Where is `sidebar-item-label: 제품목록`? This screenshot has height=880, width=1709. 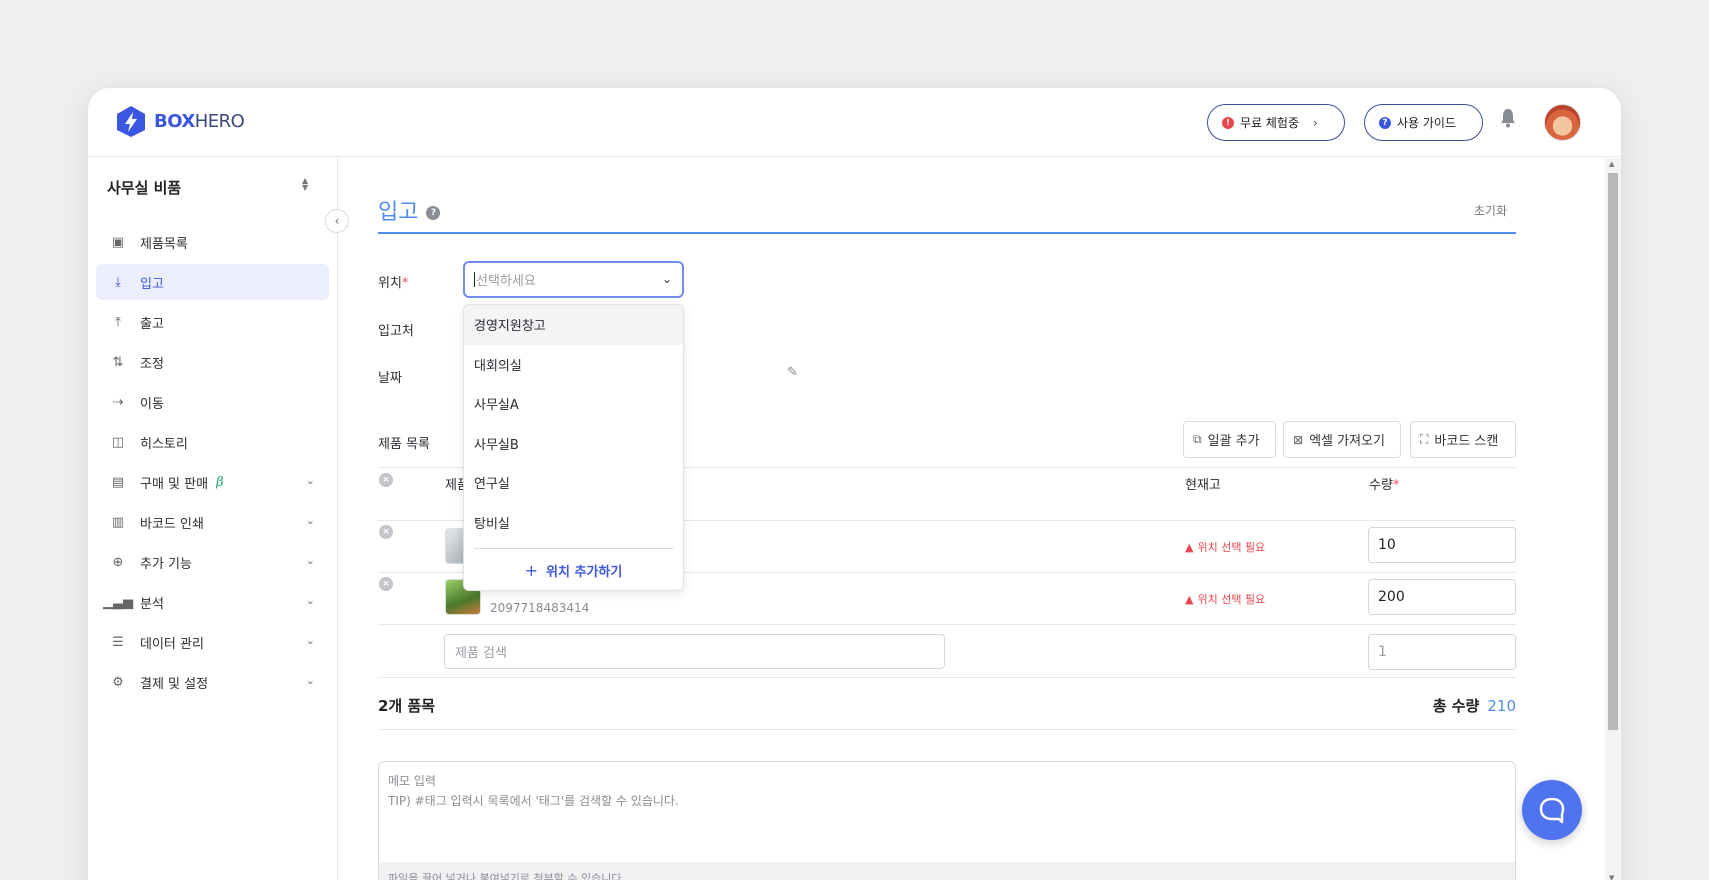 sidebar-item-label: 제품목록 is located at coordinates (164, 244).